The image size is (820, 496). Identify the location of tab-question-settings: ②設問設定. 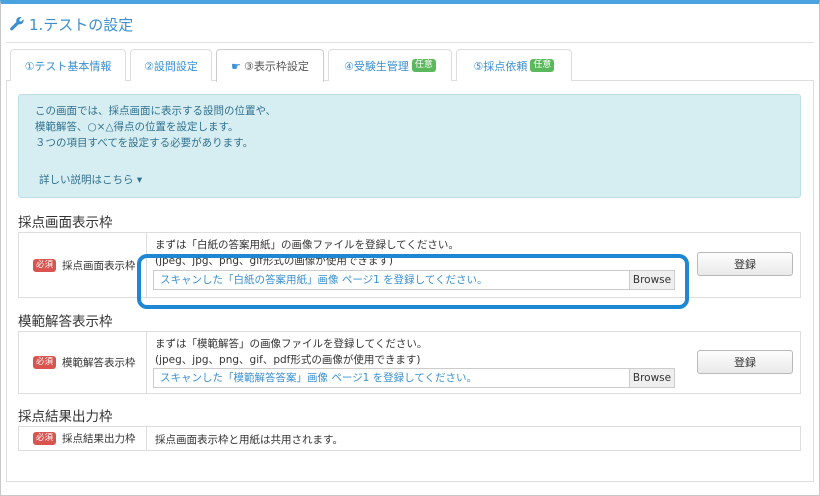
(171, 65).